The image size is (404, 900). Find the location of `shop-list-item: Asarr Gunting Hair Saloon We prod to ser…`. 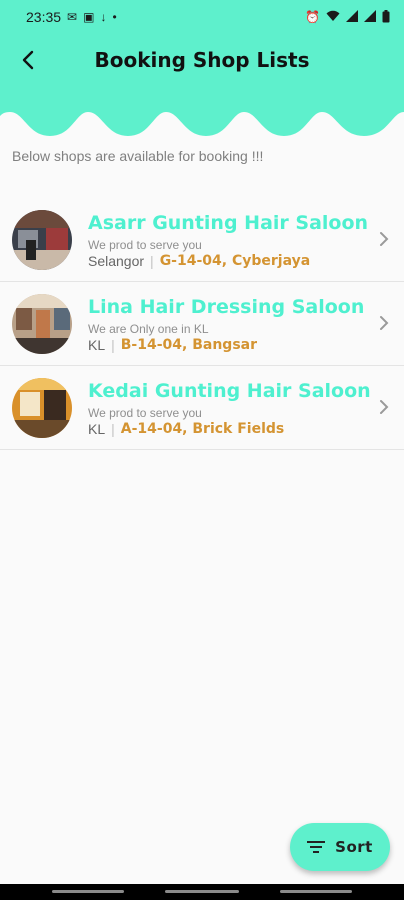

shop-list-item: Asarr Gunting Hair Saloon We prod to ser… is located at coordinates (202, 240).